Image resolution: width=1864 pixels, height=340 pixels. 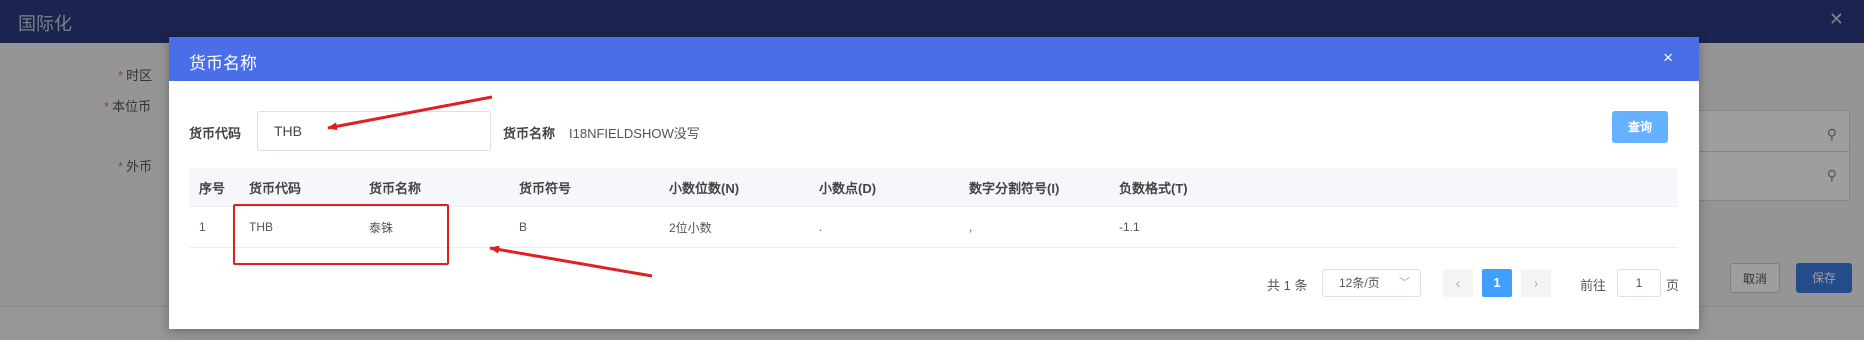 I want to click on page-size-value: 12条/页, so click(x=1359, y=283).